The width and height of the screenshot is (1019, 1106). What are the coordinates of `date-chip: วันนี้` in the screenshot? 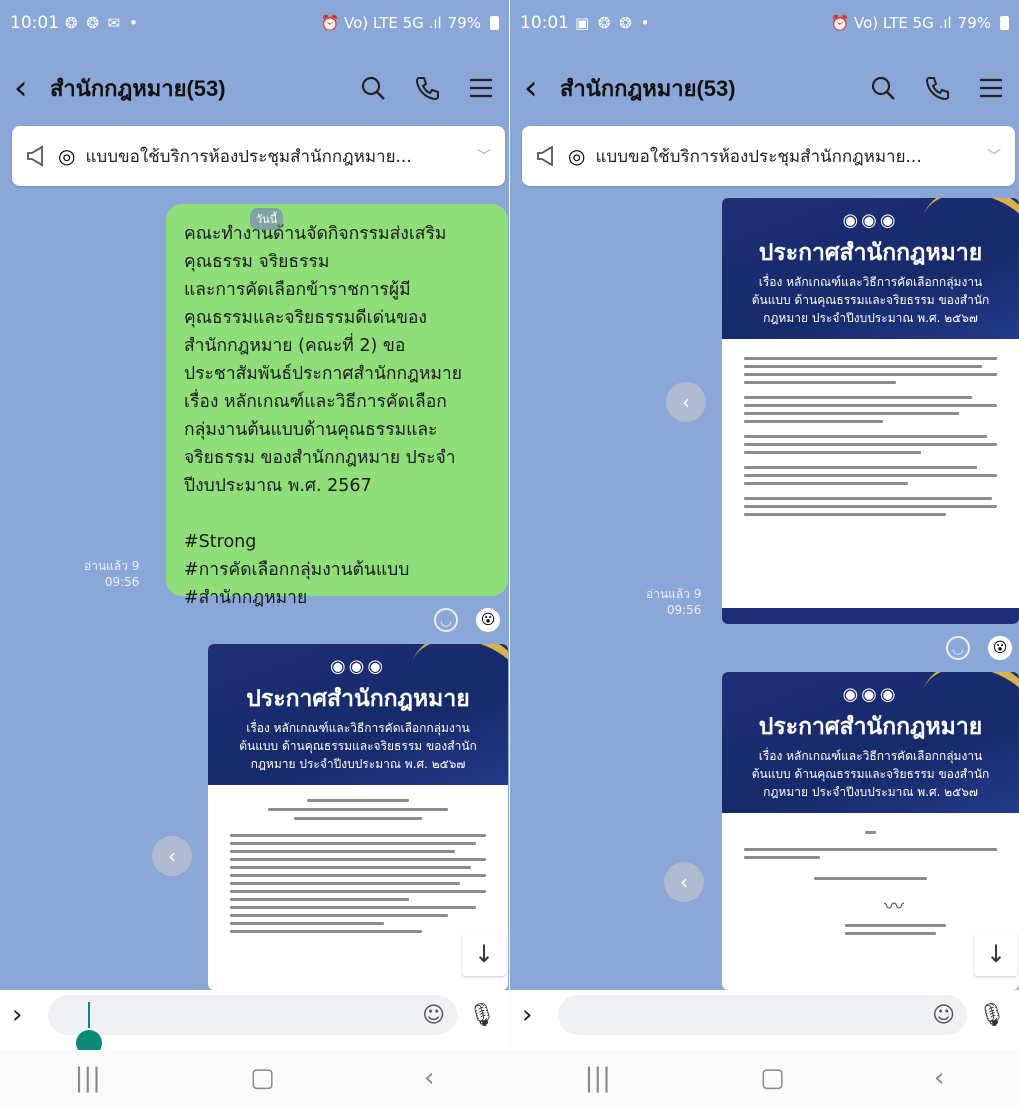 It's located at (267, 219).